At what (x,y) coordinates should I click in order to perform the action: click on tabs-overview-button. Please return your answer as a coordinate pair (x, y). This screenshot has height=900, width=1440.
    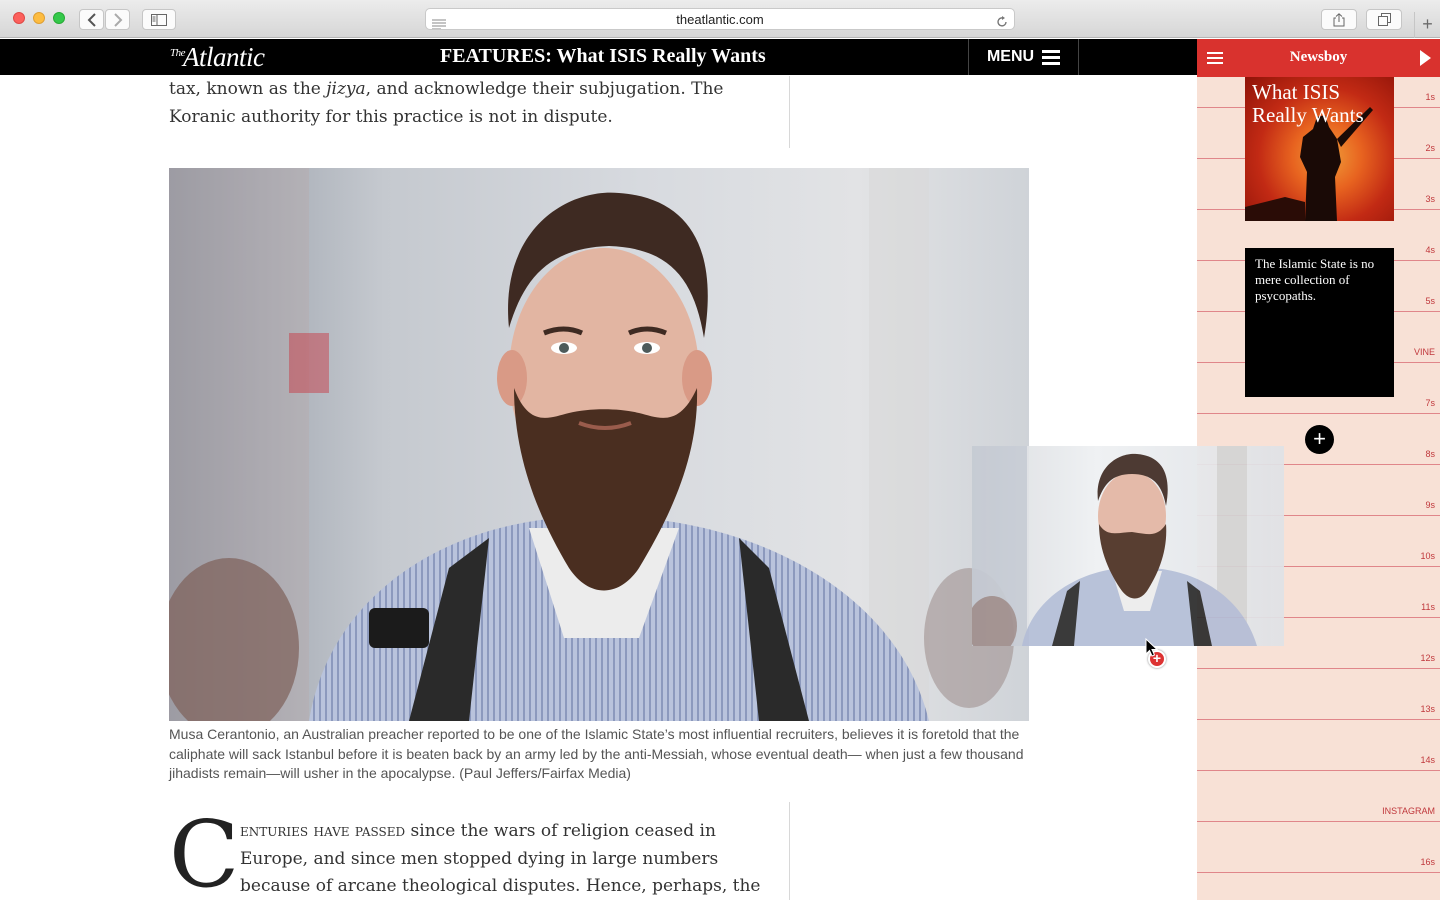
    Looking at the image, I should click on (1384, 19).